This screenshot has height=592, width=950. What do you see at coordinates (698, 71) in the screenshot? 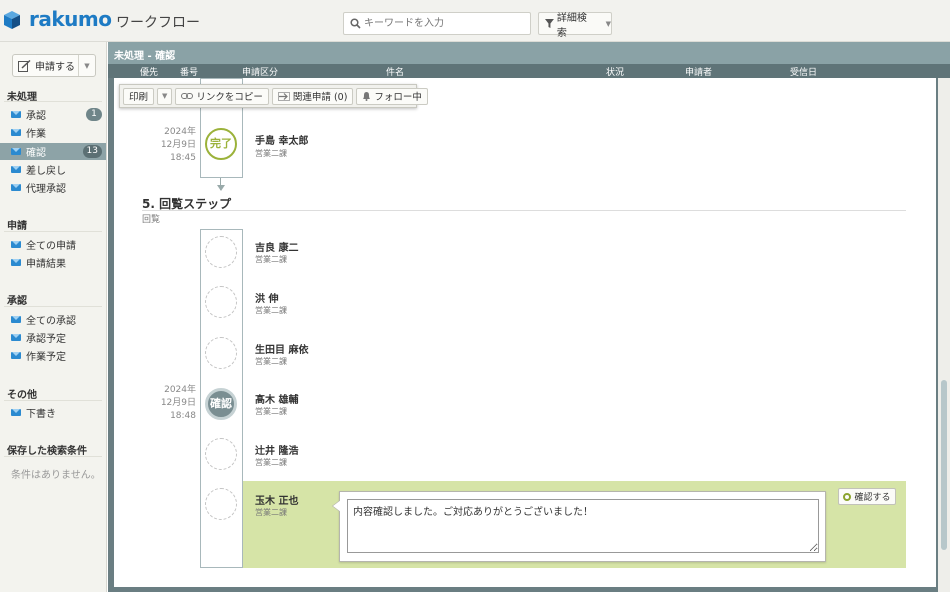
I see `column-header: 申請者` at bounding box center [698, 71].